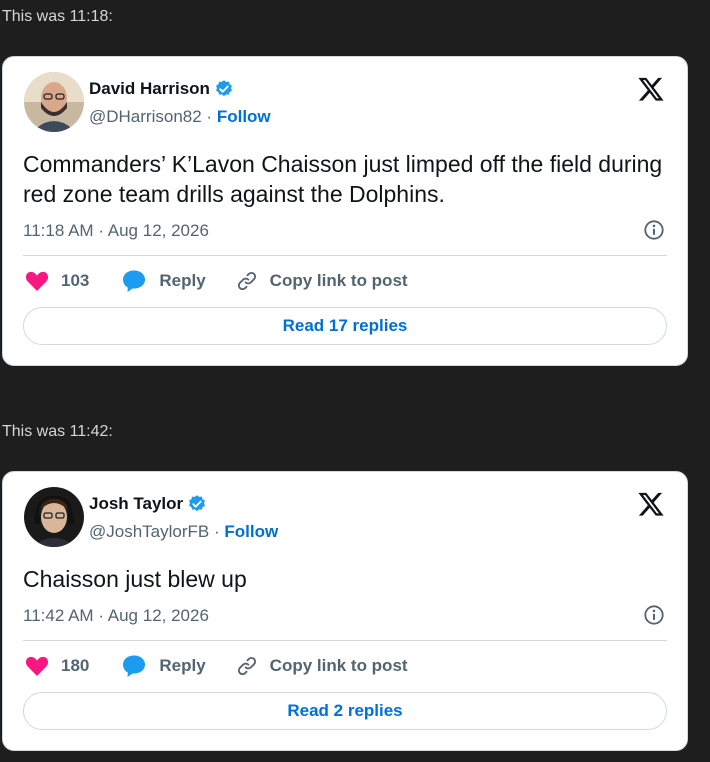 The height and width of the screenshot is (762, 710). I want to click on author-name-text: Josh Taylor, so click(136, 504).